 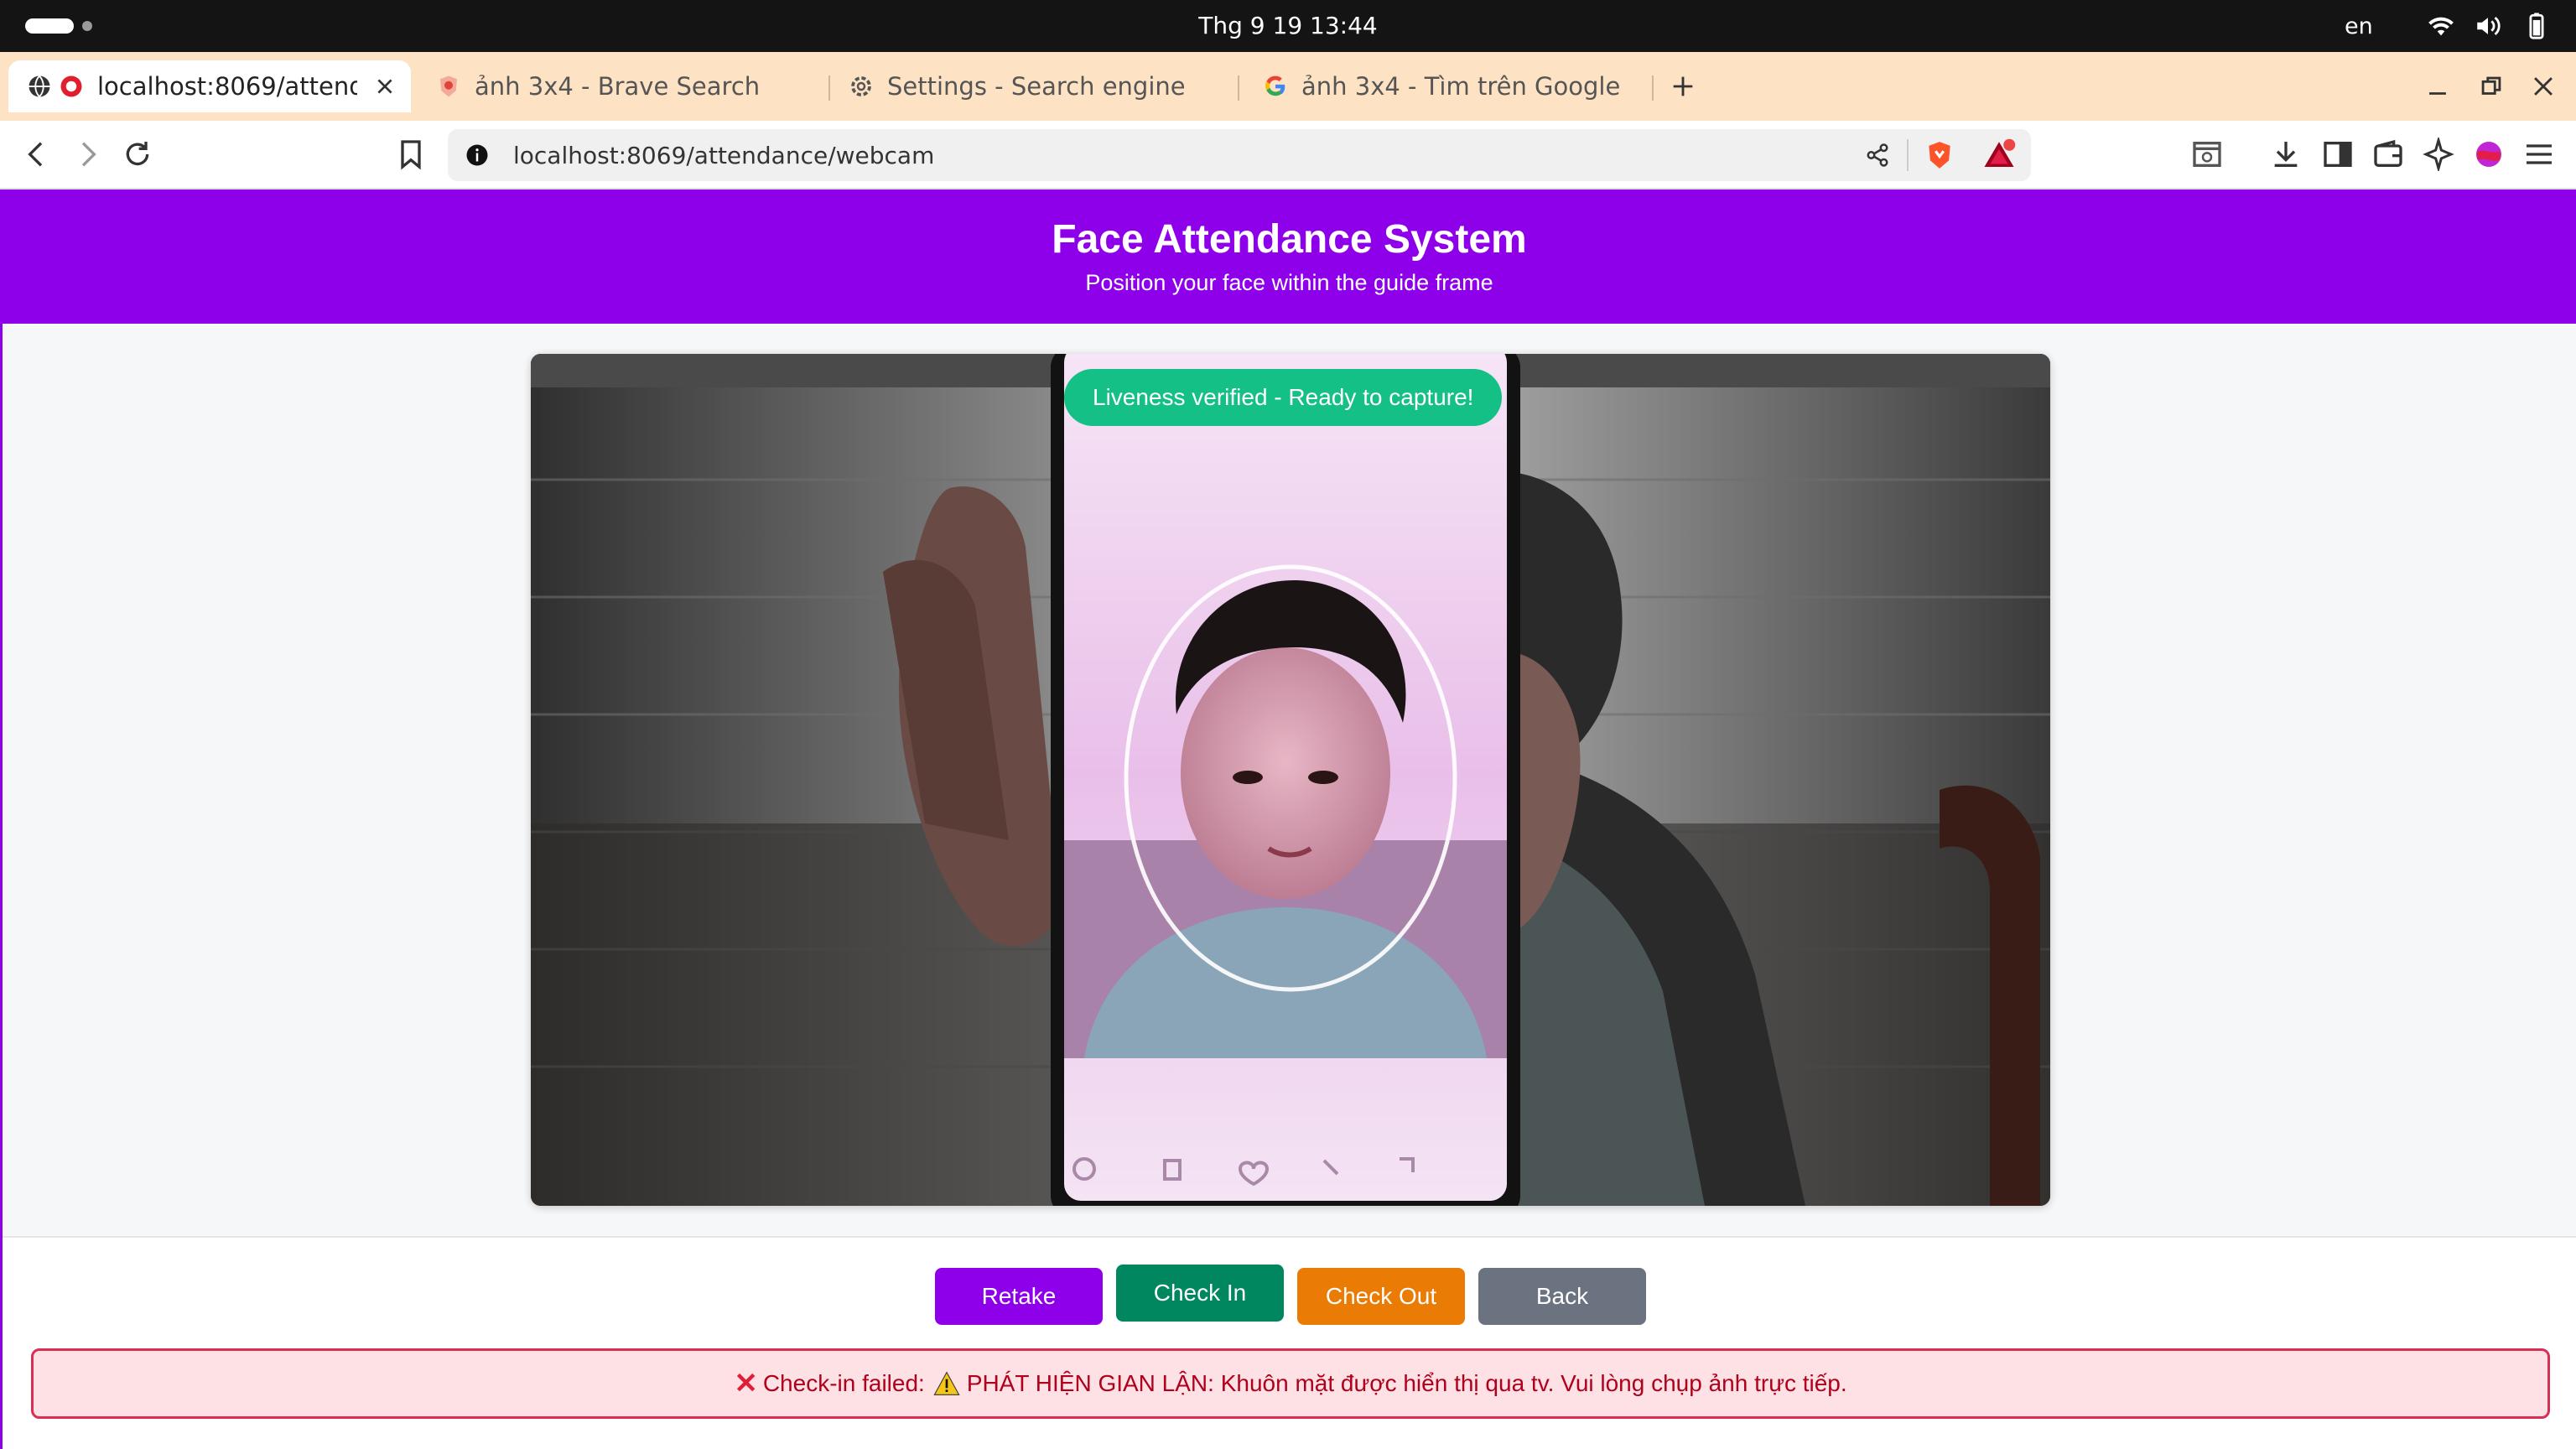 What do you see at coordinates (2338, 154) in the screenshot?
I see `sidebar-icon` at bounding box center [2338, 154].